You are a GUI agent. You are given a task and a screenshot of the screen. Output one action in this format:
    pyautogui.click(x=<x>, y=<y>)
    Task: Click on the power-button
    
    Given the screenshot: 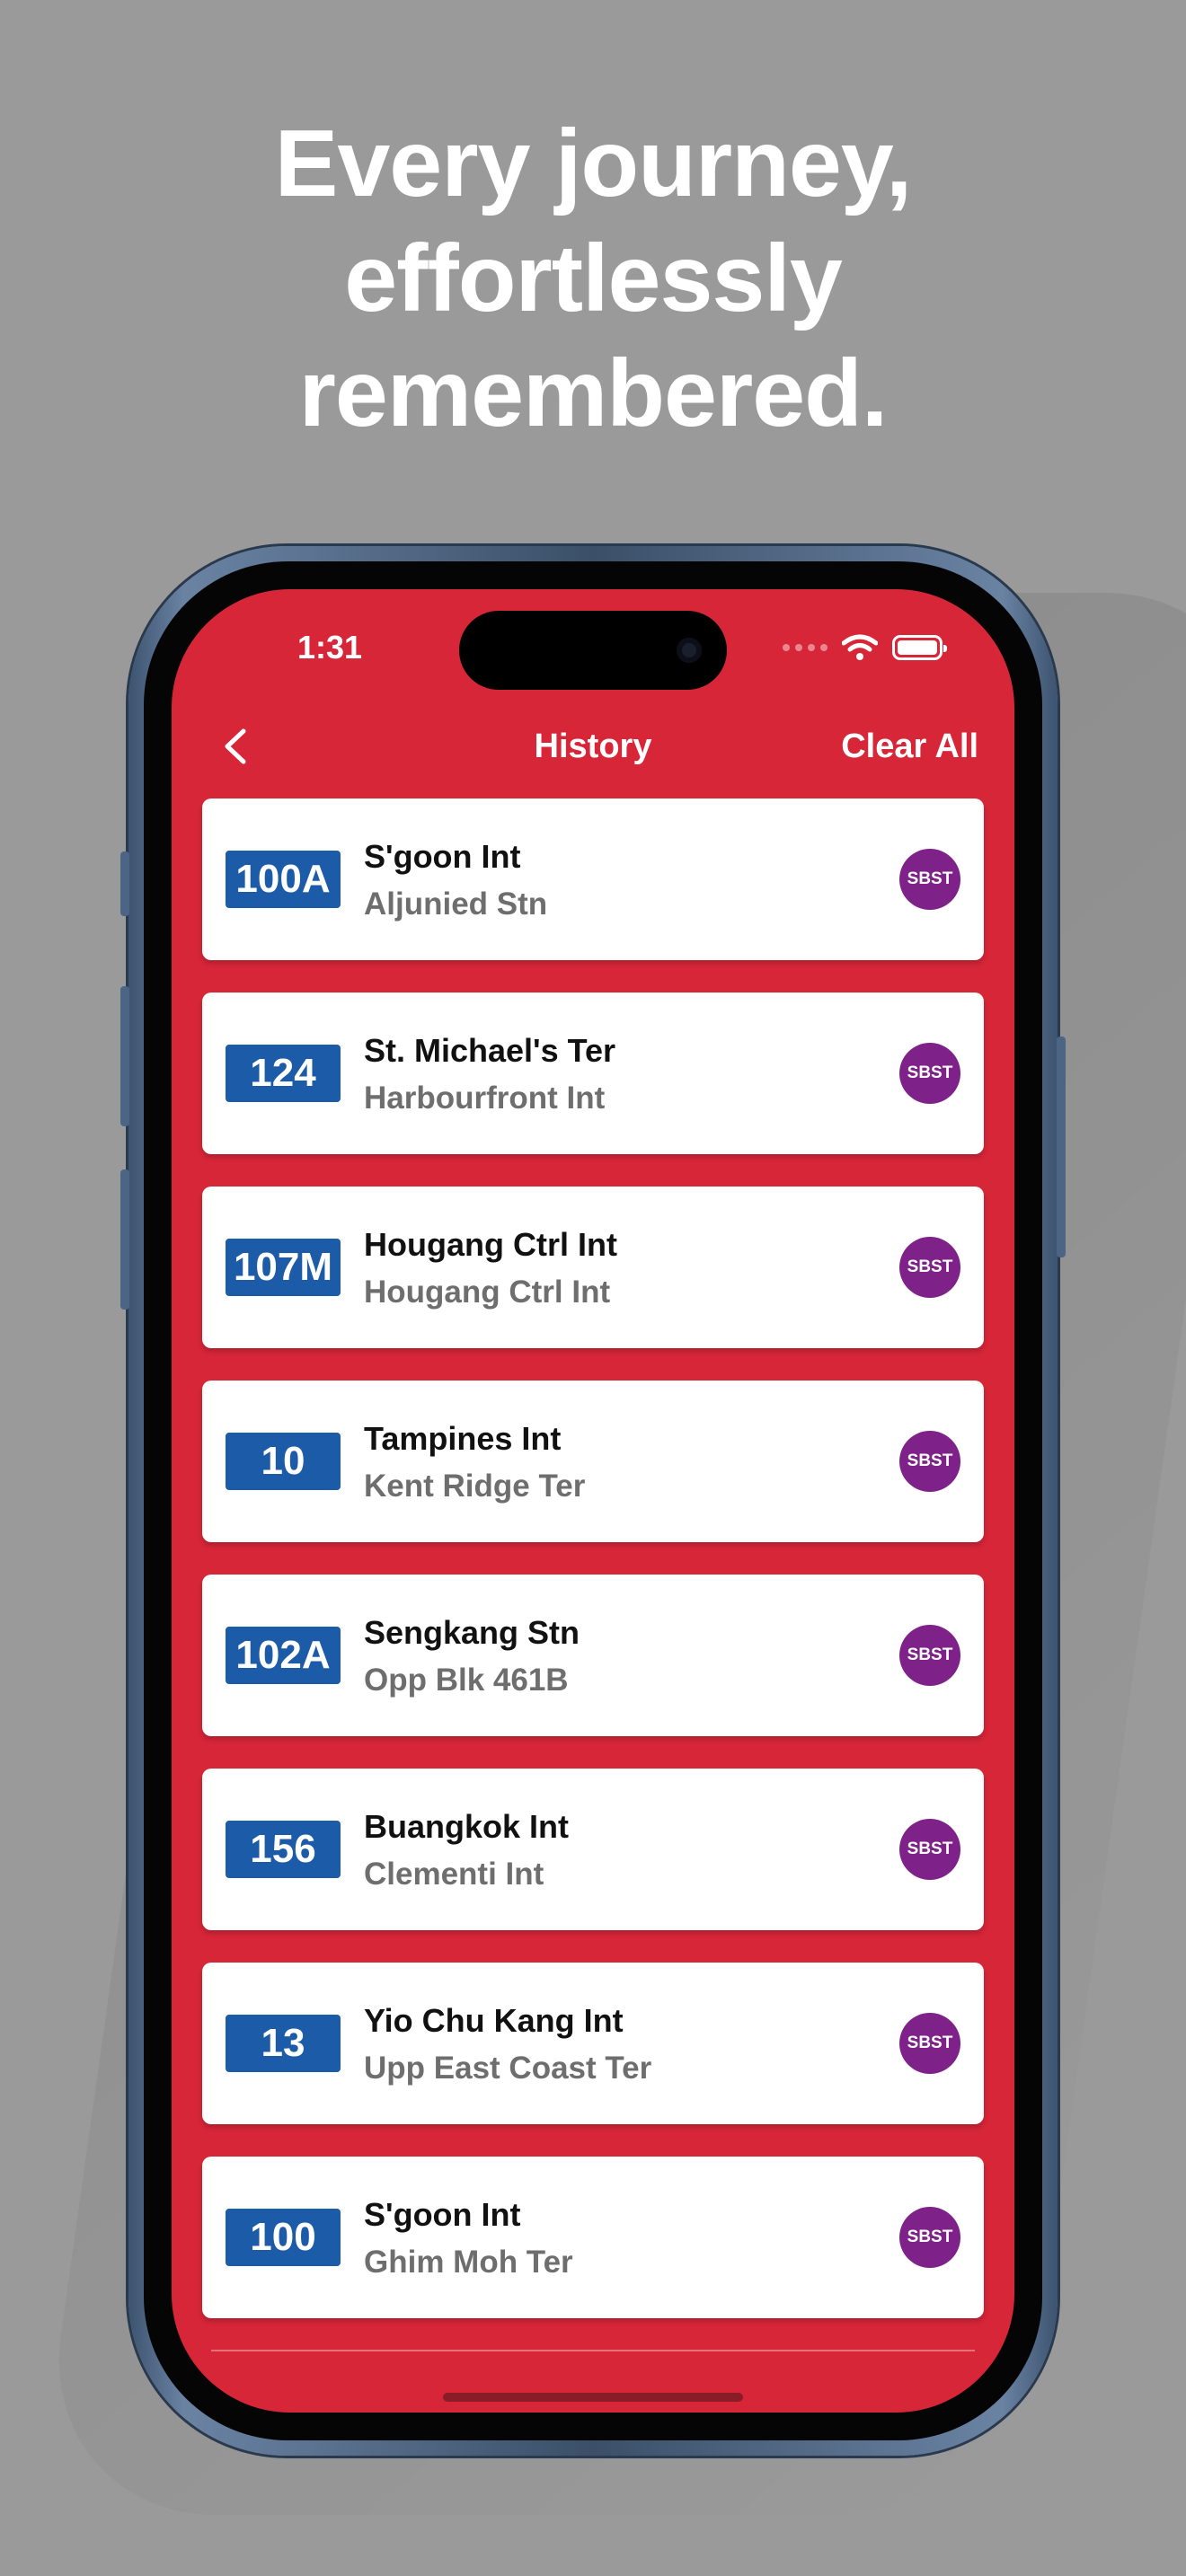 What is the action you would take?
    pyautogui.click(x=1061, y=1147)
    